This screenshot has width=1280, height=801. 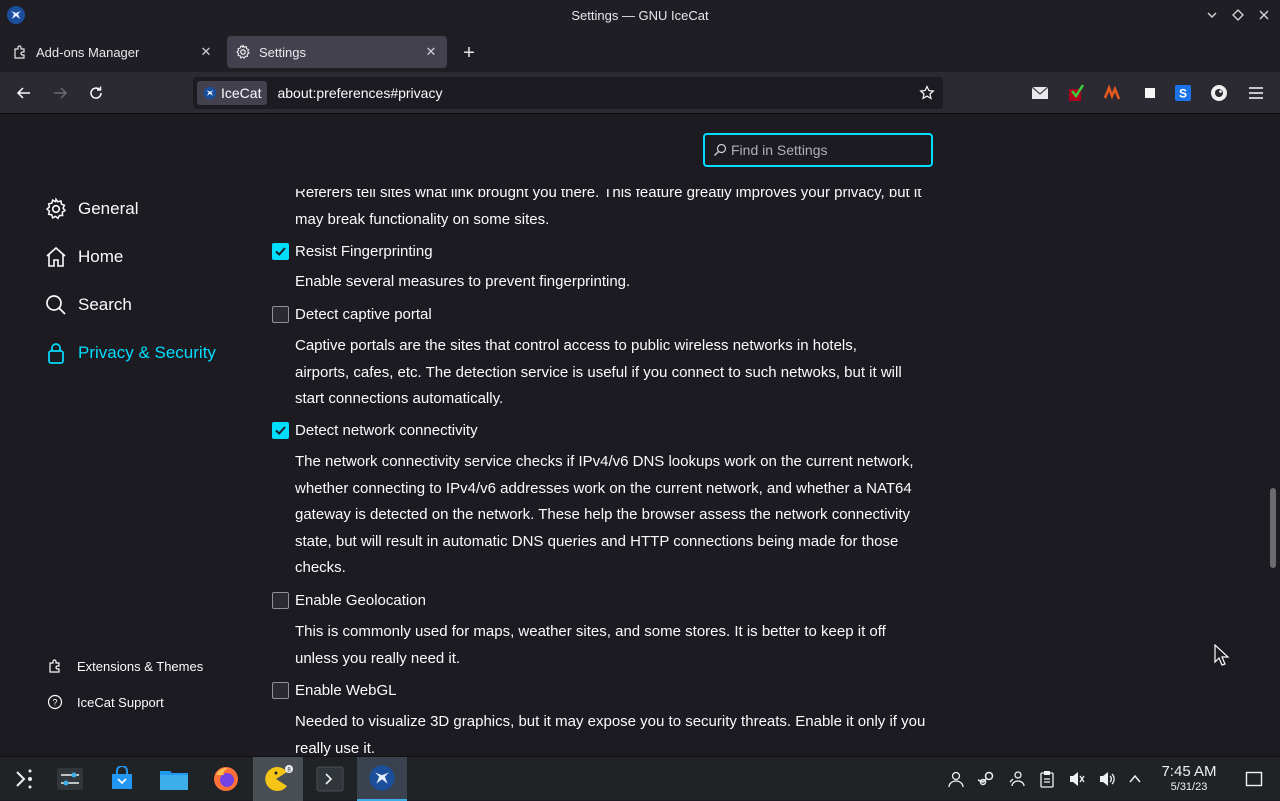 I want to click on extension-s-icon: S, so click(x=1183, y=93).